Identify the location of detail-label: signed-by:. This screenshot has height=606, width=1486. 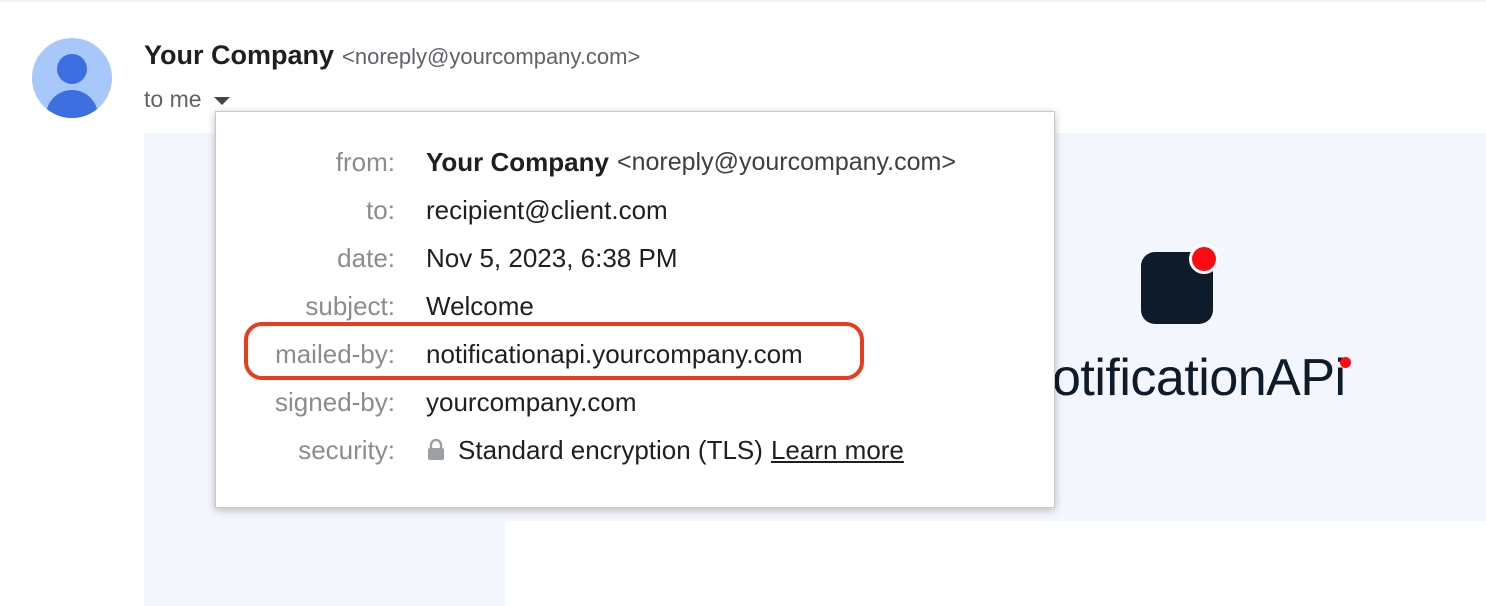
(335, 401).